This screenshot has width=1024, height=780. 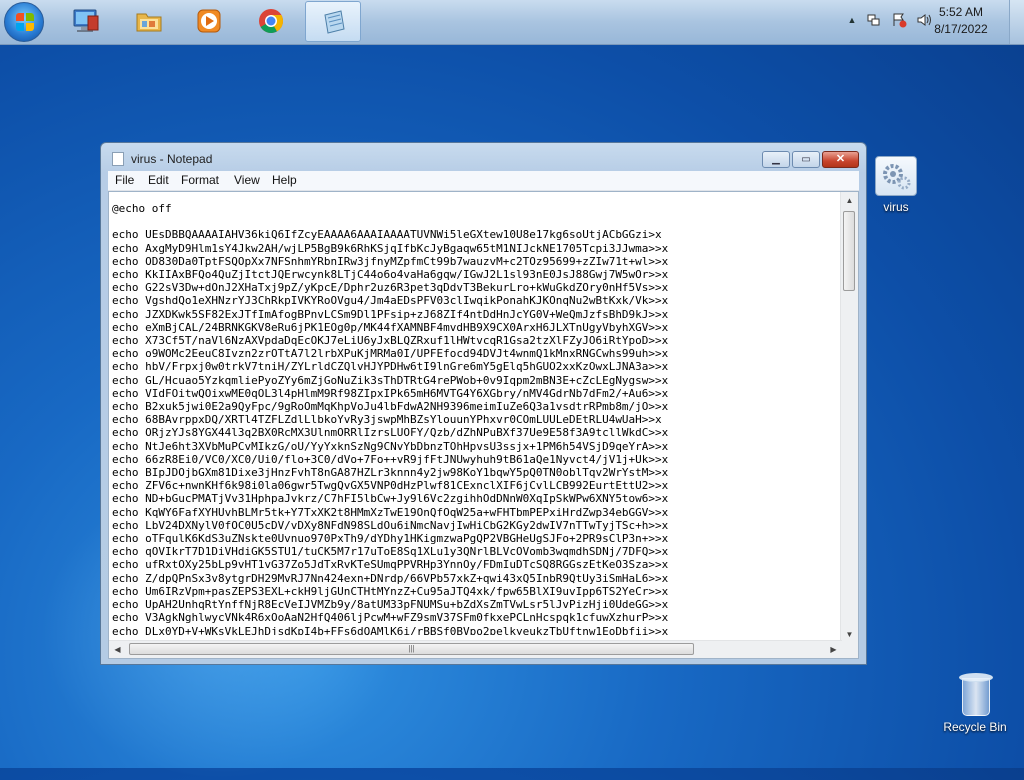 I want to click on horizontal-scroll-thumb: |||, so click(x=411, y=649).